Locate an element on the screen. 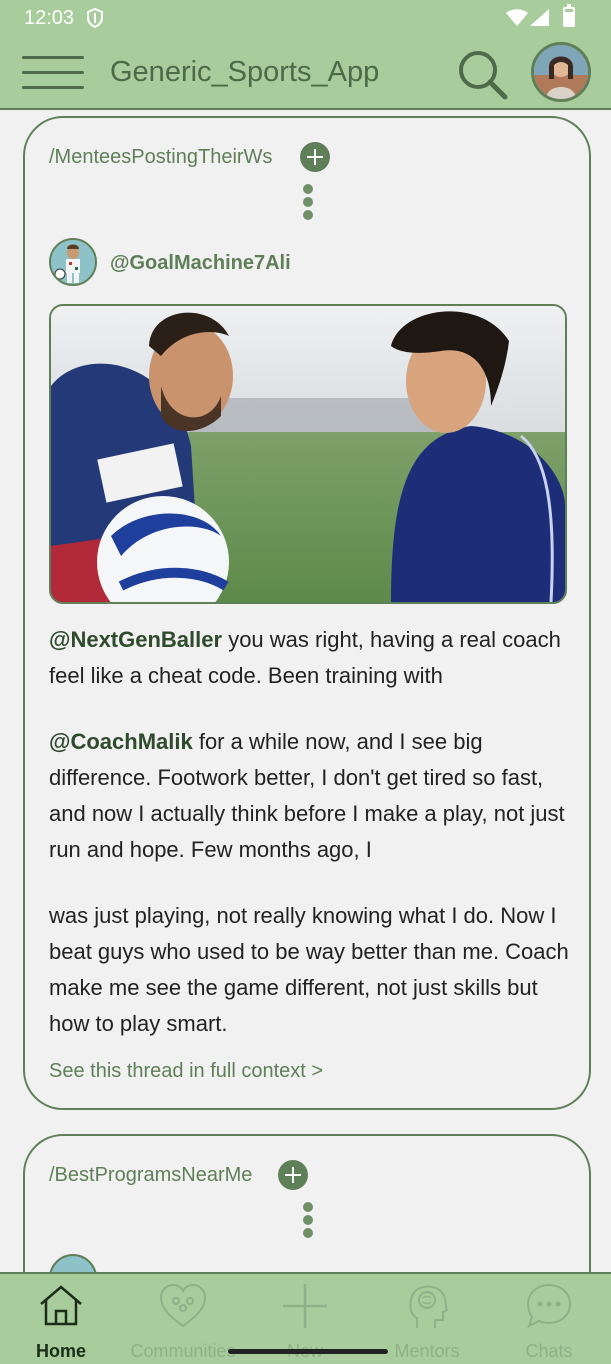 The height and width of the screenshot is (1364, 611). nav-communities: Communities is located at coordinates (183, 1319).